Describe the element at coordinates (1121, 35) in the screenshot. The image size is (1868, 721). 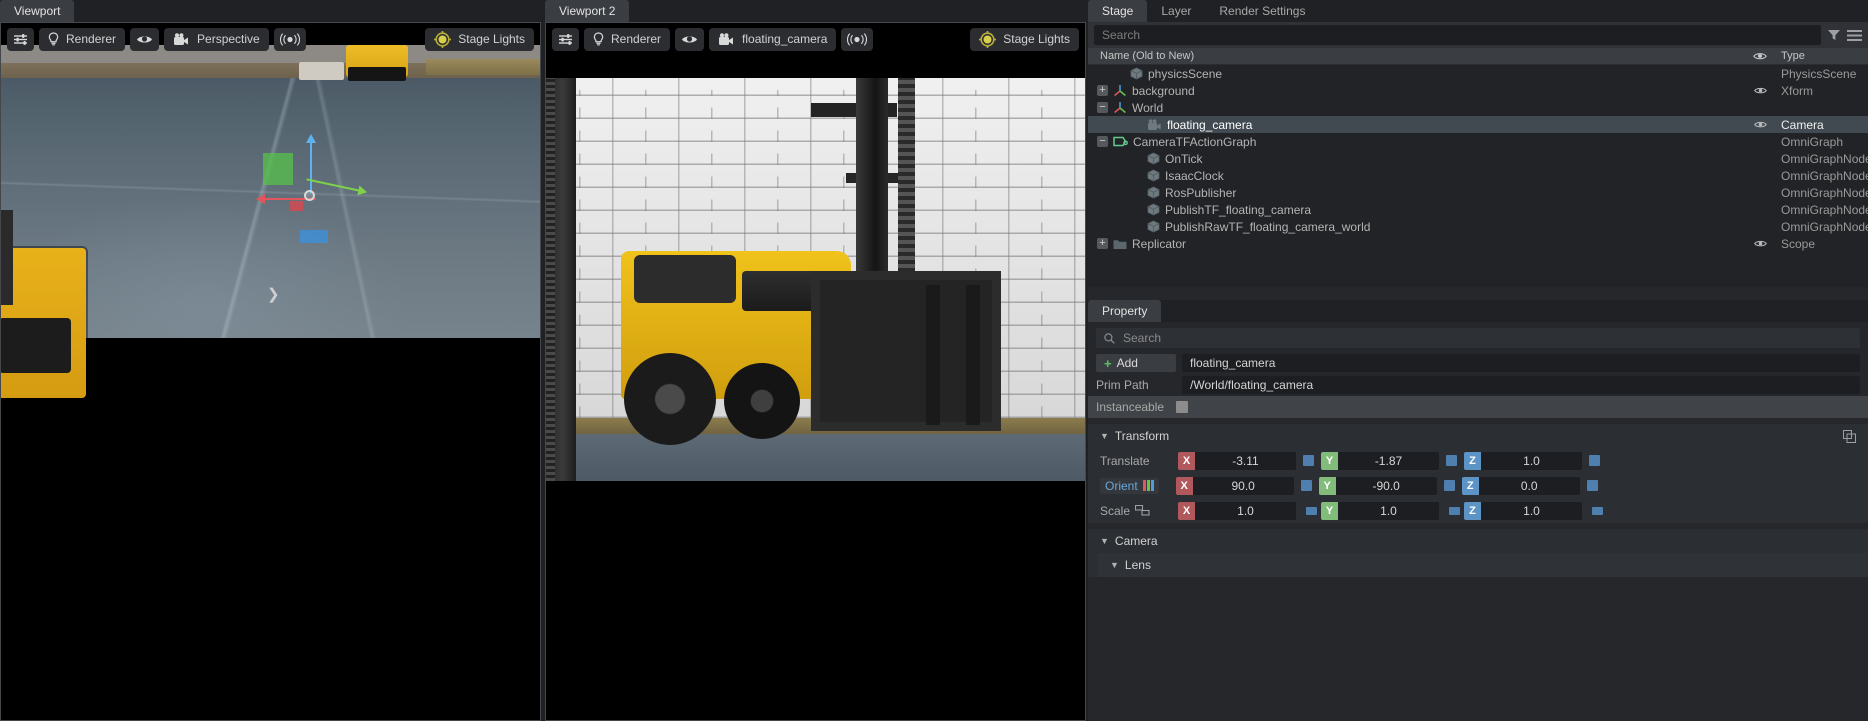
I see `stage-search-placeholder: Search` at that location.